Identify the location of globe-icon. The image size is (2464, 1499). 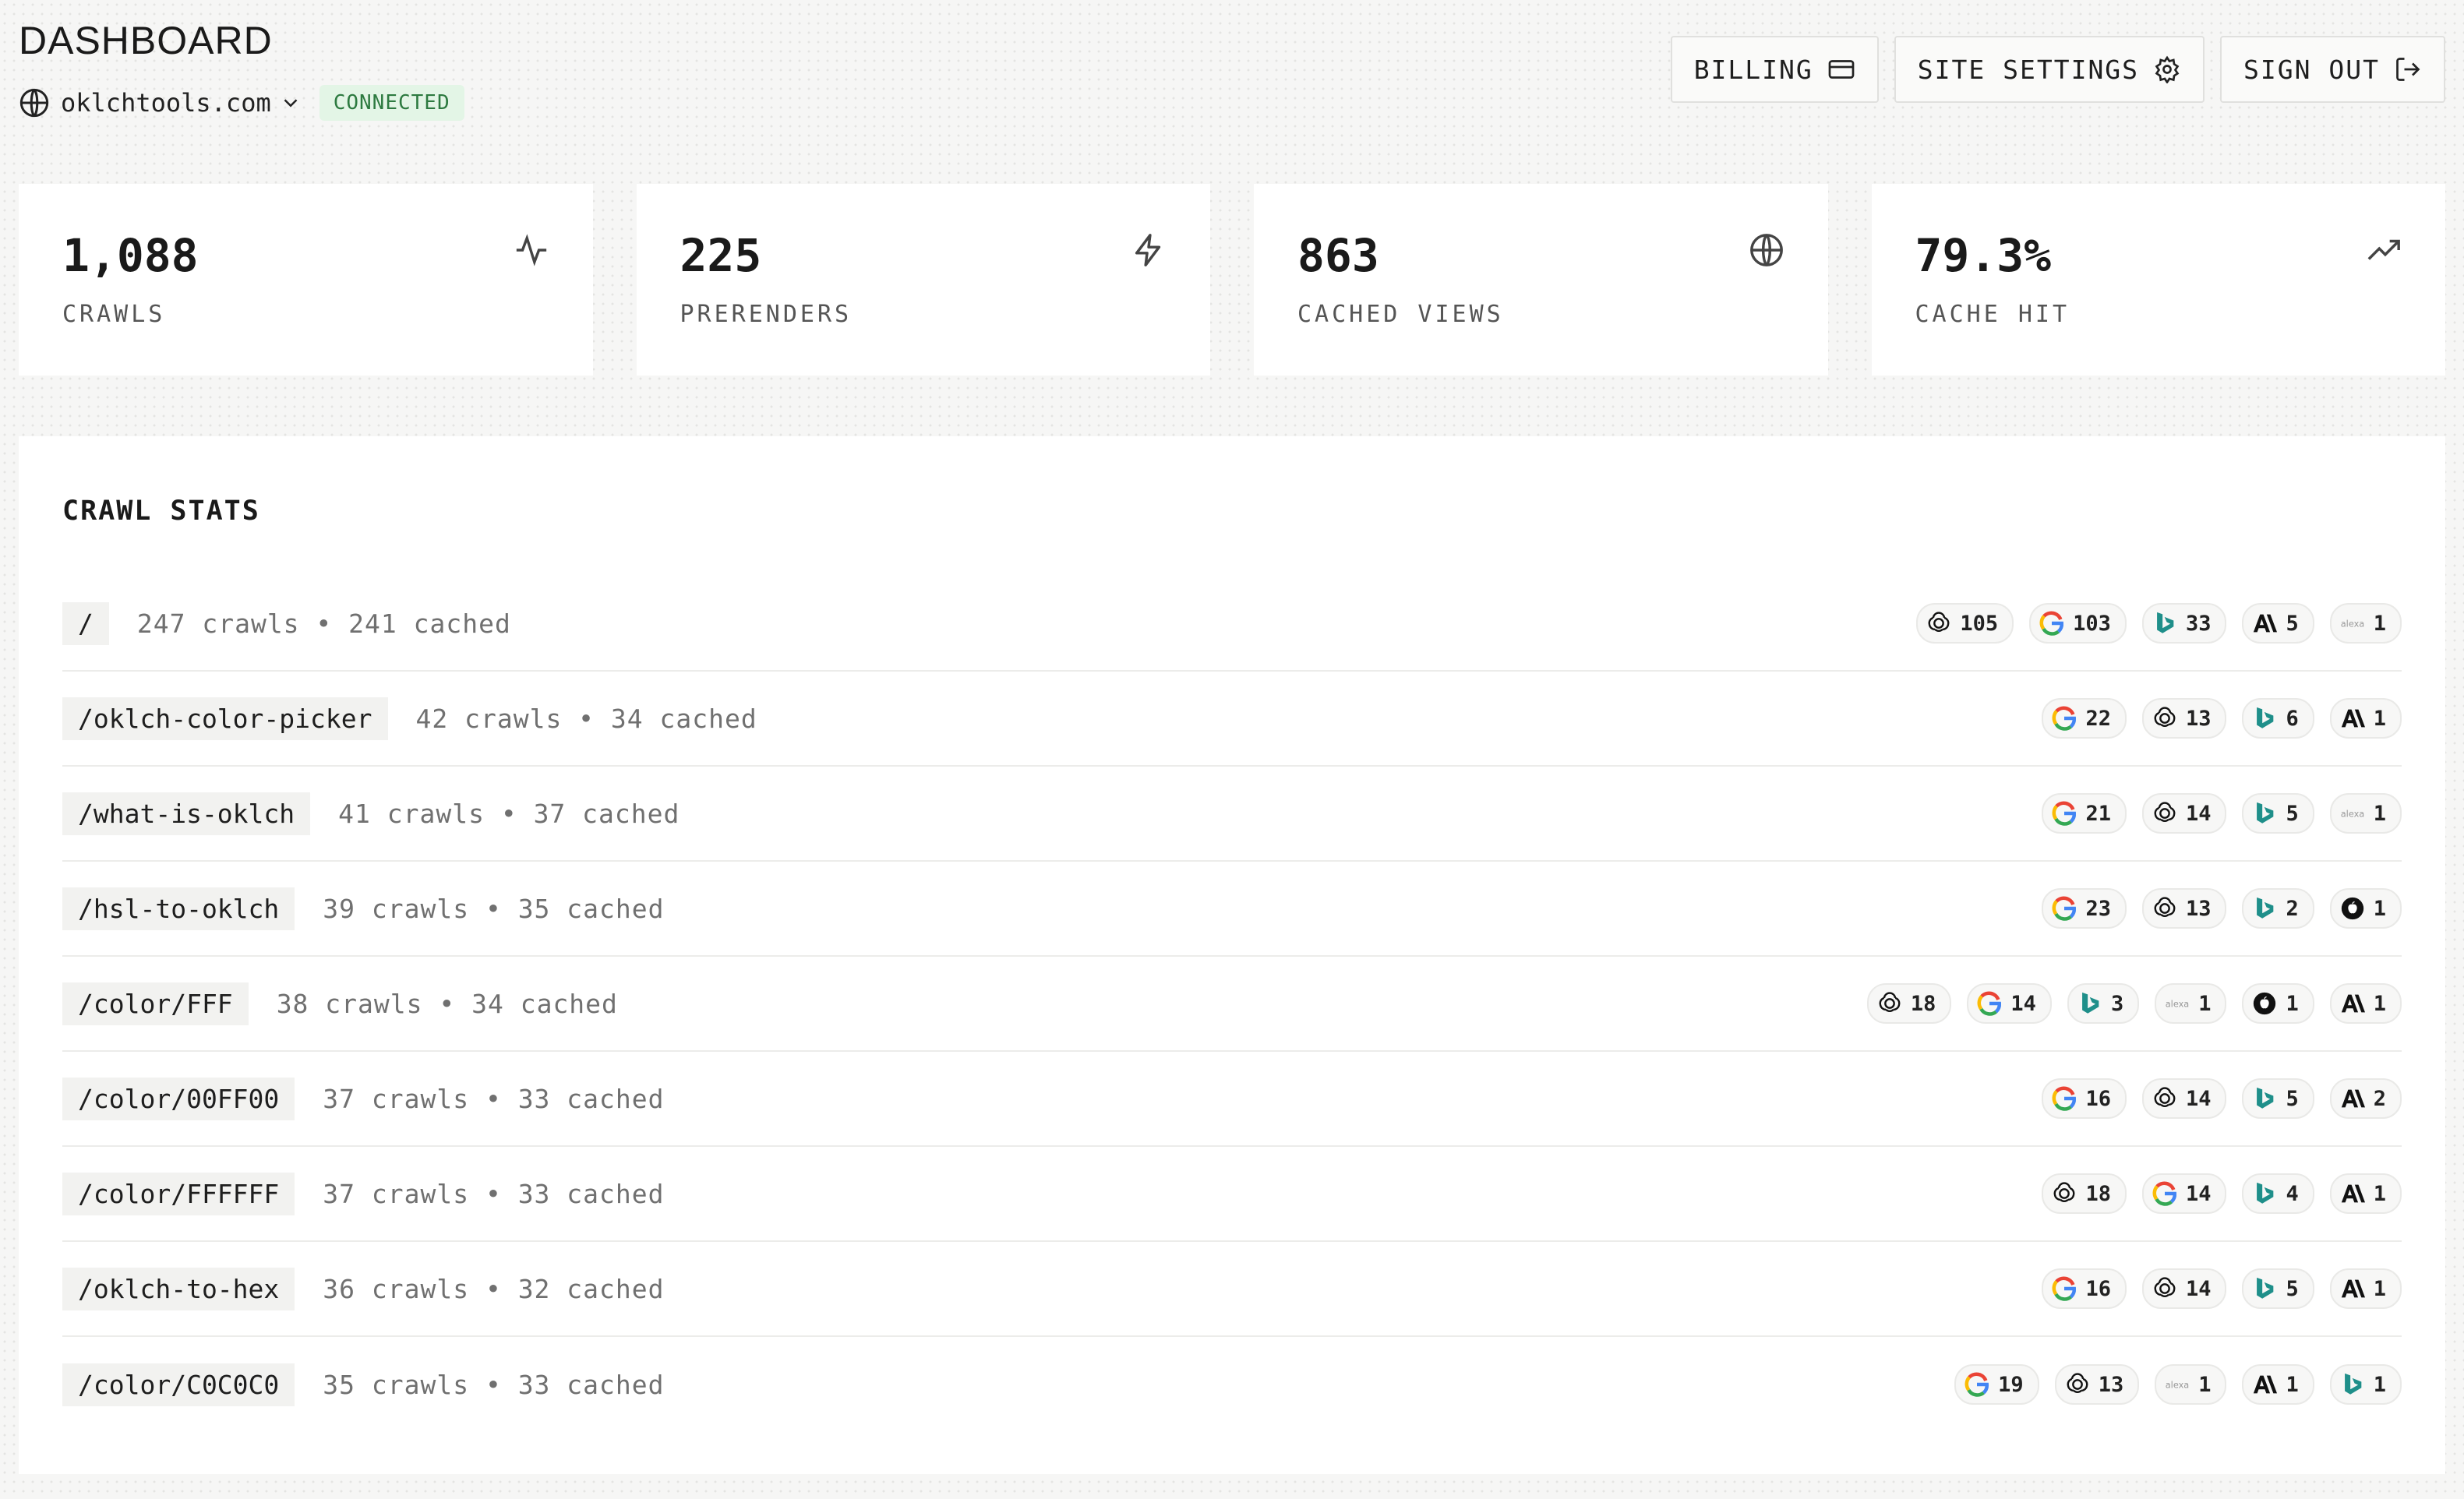
(1766, 250).